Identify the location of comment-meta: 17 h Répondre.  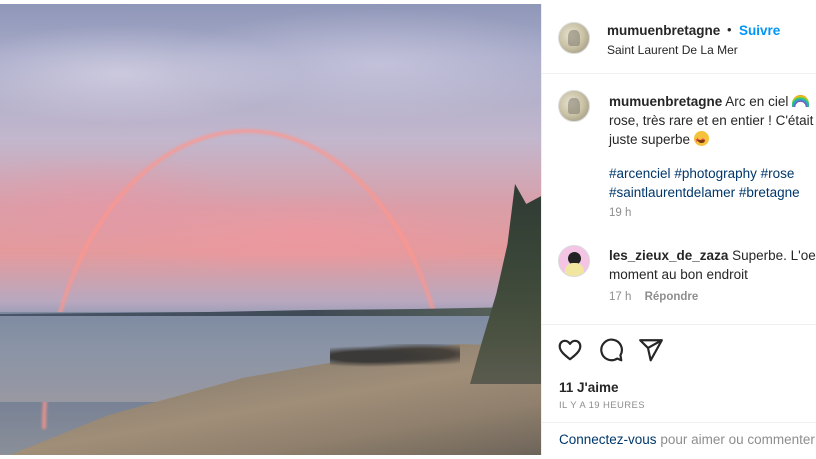
(653, 297).